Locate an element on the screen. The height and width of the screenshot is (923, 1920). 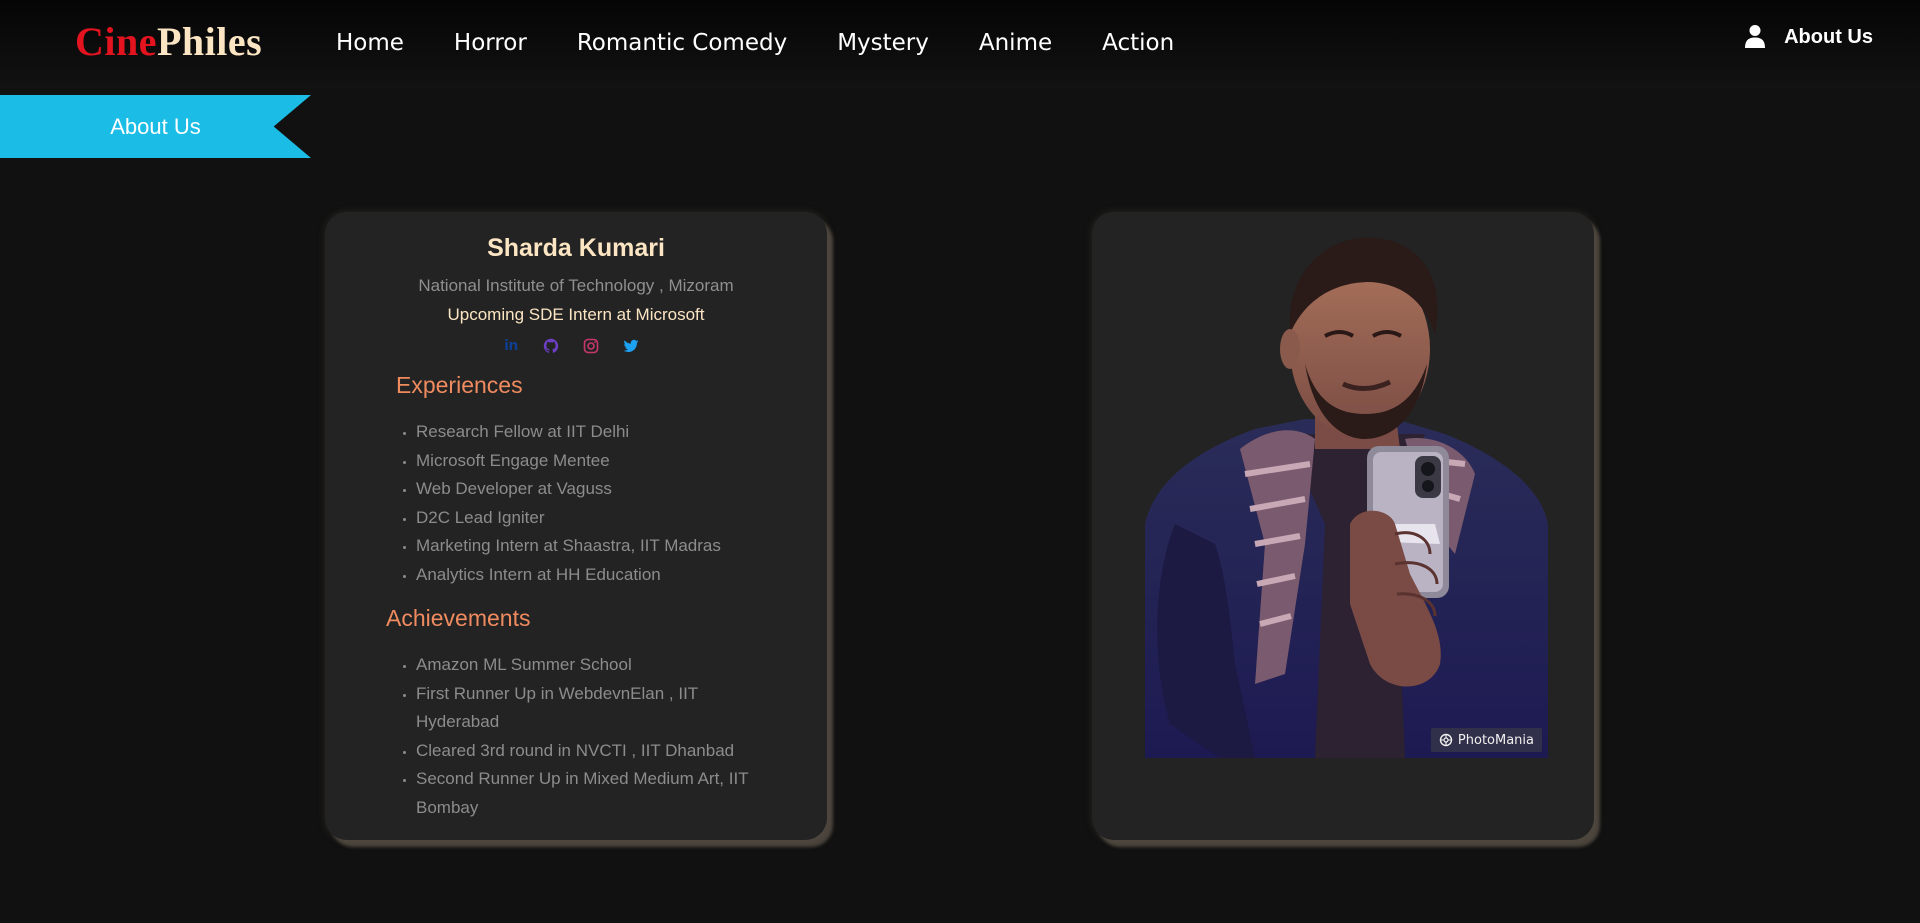
about-us-link: About Us is located at coordinates (1808, 37).